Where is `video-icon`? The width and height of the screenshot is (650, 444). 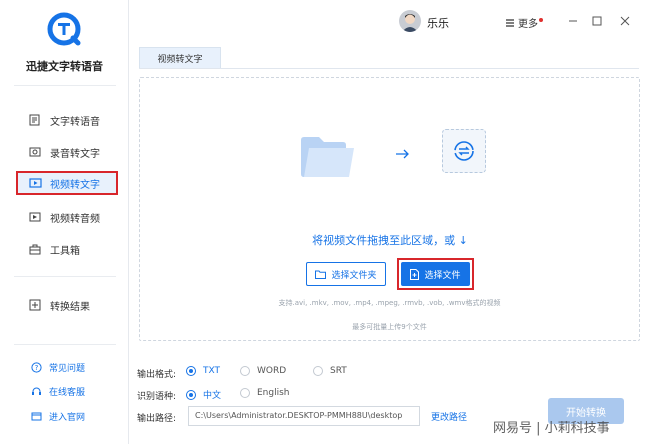 video-icon is located at coordinates (35, 183).